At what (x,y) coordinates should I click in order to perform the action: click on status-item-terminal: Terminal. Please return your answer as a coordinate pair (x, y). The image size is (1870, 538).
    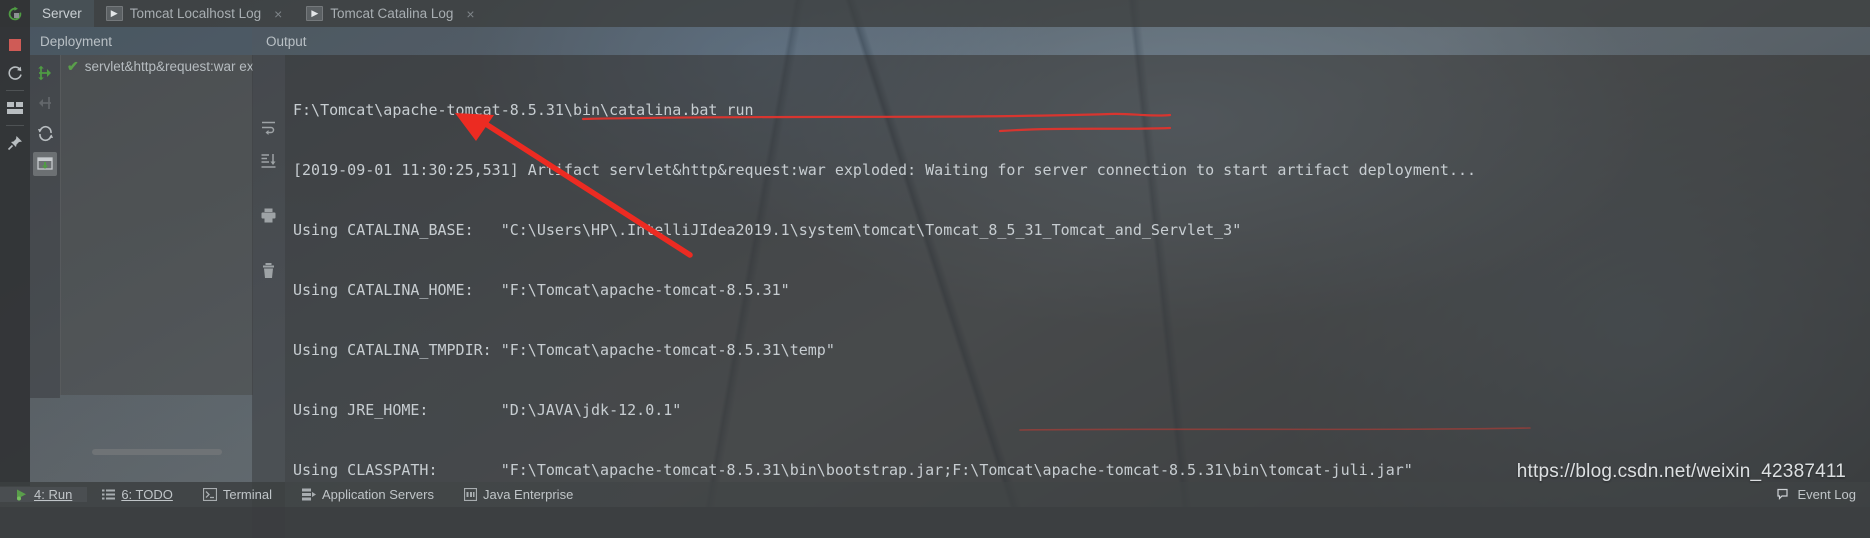
    Looking at the image, I should click on (237, 494).